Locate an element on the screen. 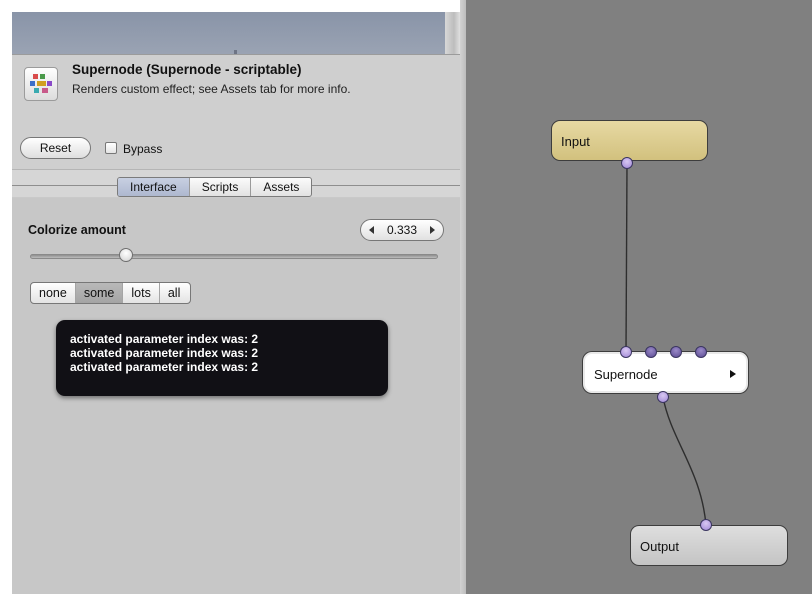 Image resolution: width=812 pixels, height=594 pixels. graph-wires is located at coordinates (666, 344).